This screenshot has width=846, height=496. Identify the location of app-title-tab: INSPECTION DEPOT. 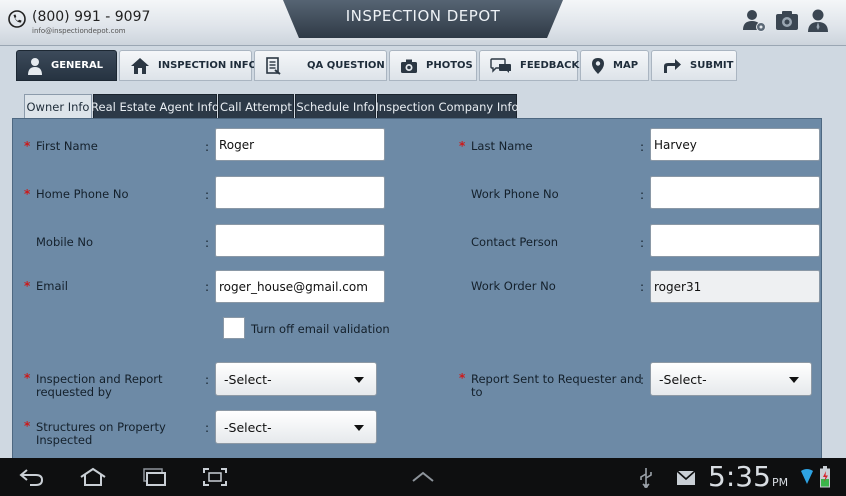
(423, 20).